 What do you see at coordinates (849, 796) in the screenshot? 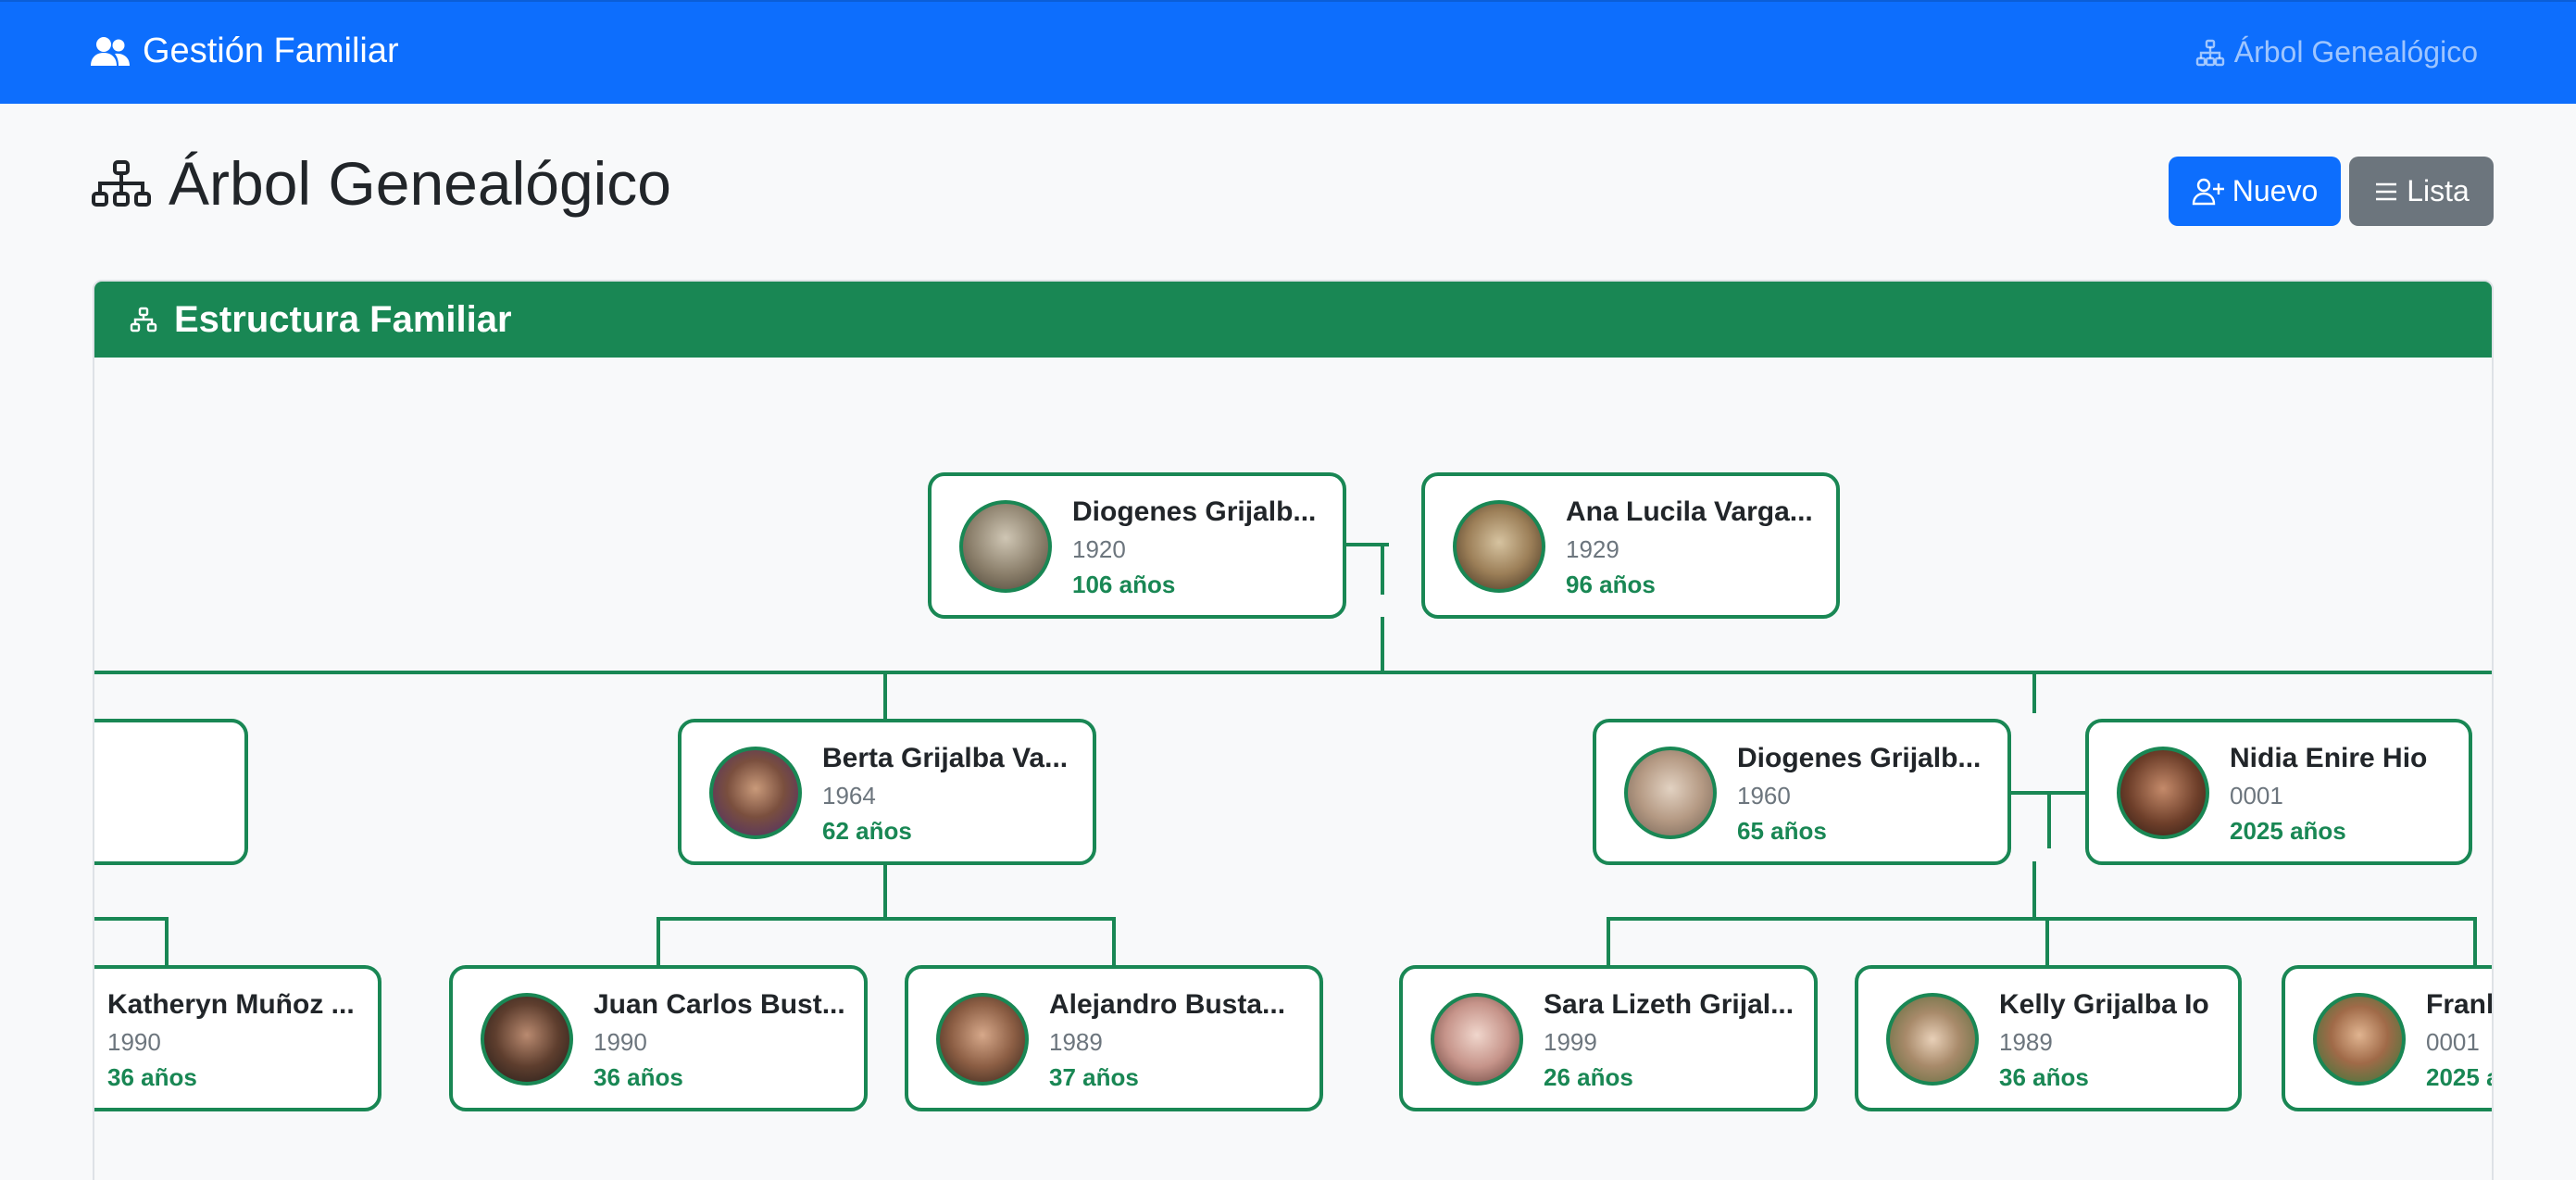
I see `person-birth-year: 1964` at bounding box center [849, 796].